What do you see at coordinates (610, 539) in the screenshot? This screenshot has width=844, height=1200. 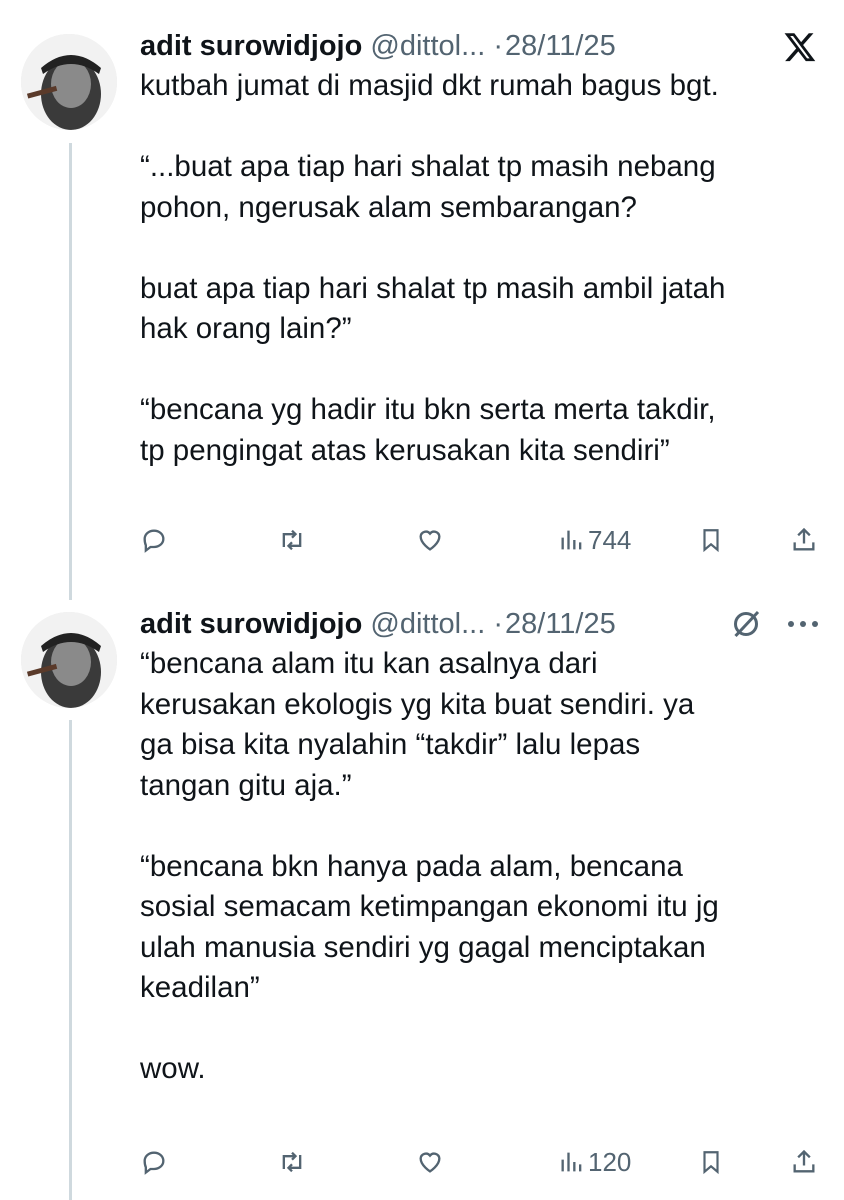 I see `views-count: 744` at bounding box center [610, 539].